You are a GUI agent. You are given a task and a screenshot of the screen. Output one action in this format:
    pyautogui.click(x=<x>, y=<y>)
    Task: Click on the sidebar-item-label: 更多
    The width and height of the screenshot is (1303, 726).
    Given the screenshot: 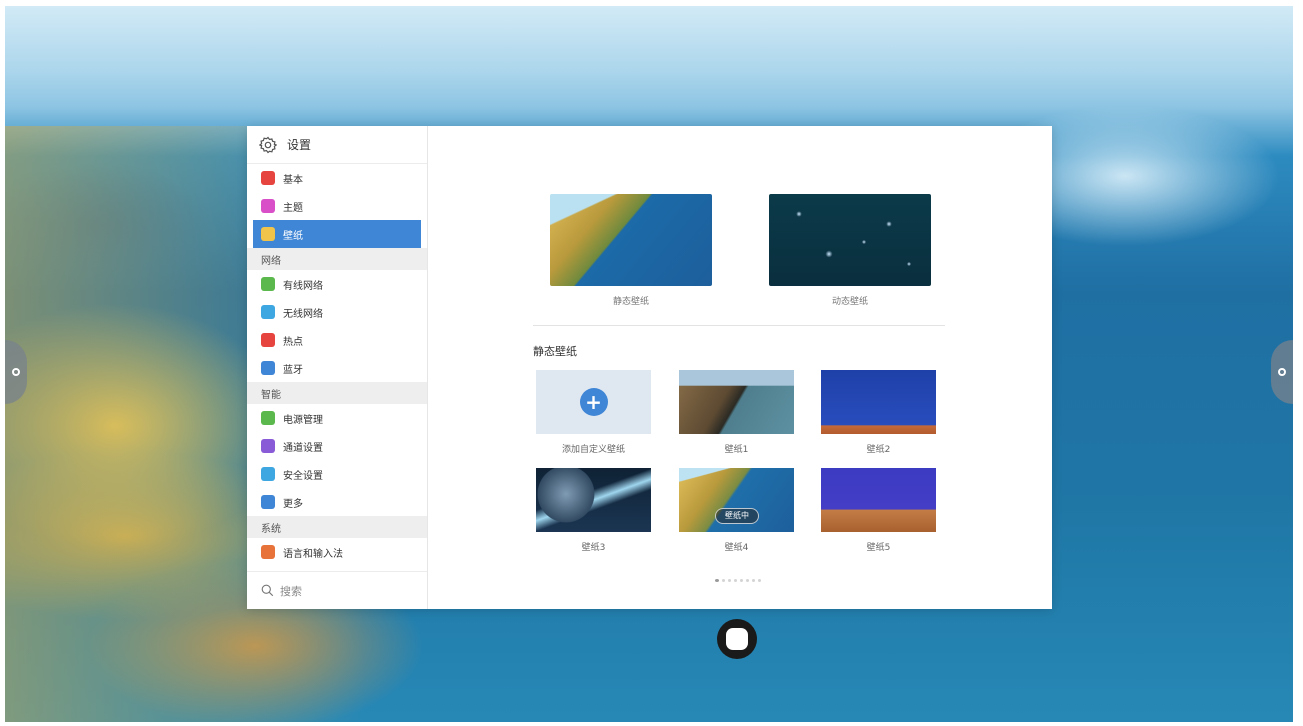 What is the action you would take?
    pyautogui.click(x=293, y=504)
    